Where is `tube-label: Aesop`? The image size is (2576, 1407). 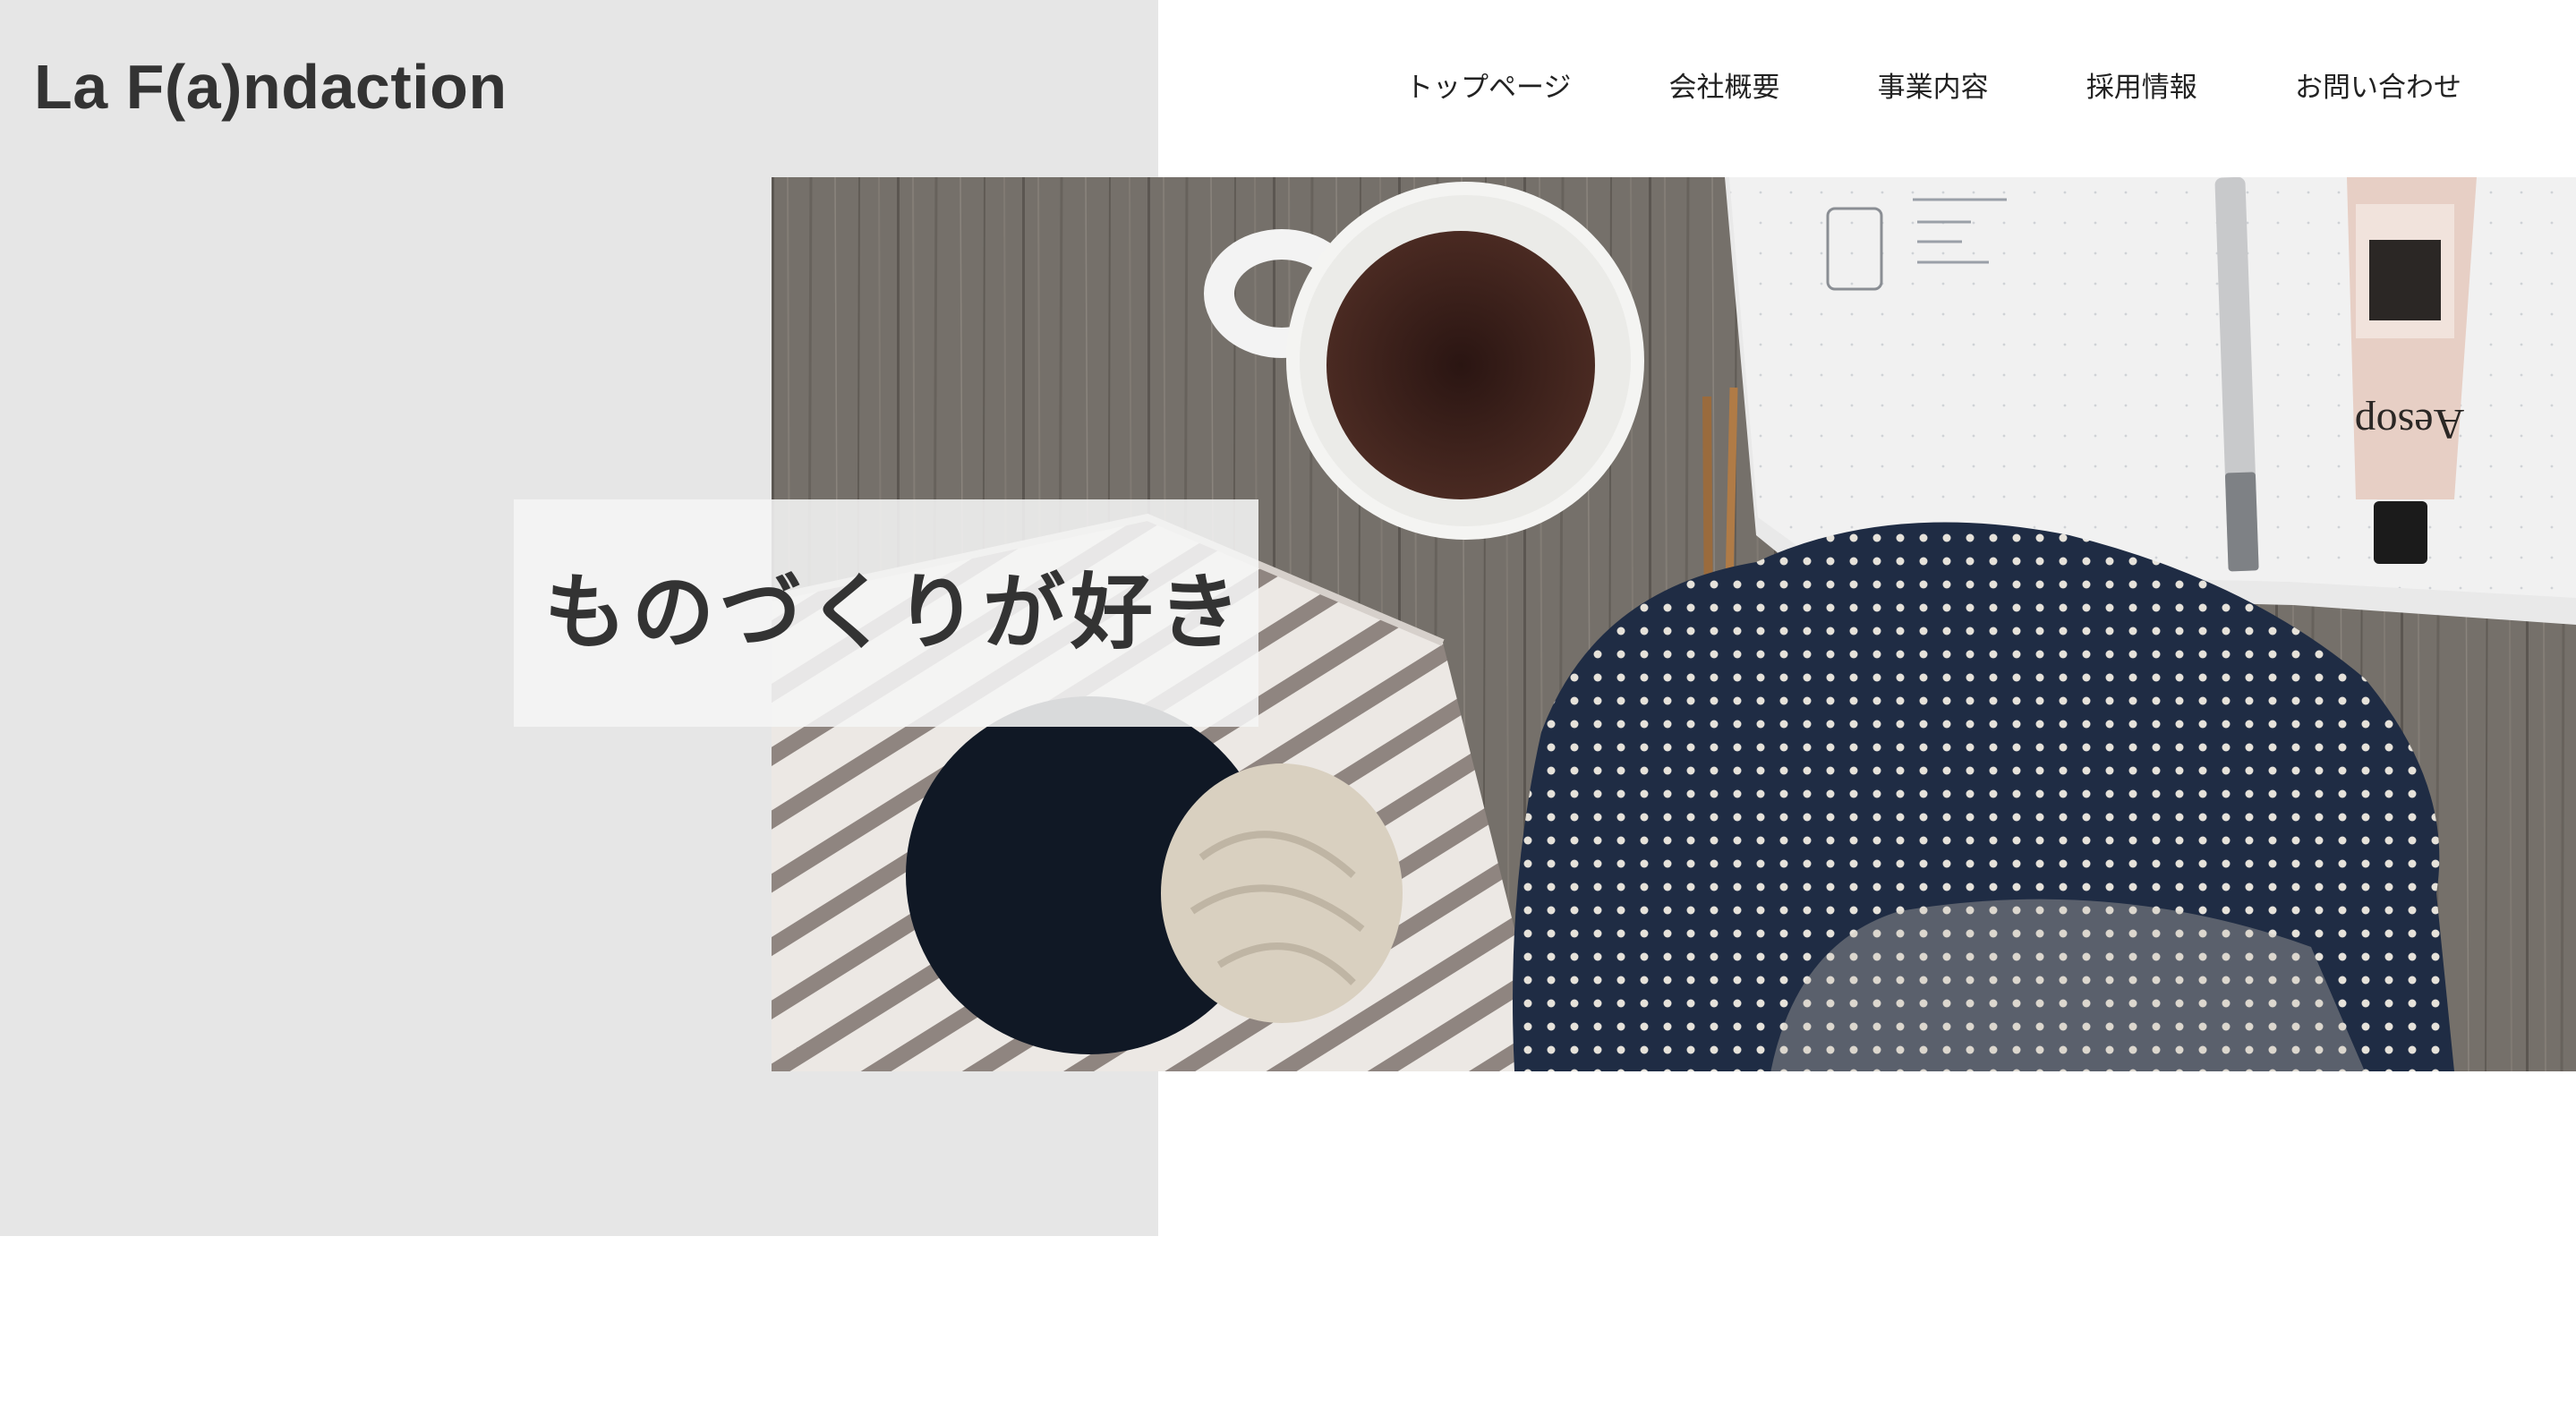
tube-label: Aesop is located at coordinates (2410, 424).